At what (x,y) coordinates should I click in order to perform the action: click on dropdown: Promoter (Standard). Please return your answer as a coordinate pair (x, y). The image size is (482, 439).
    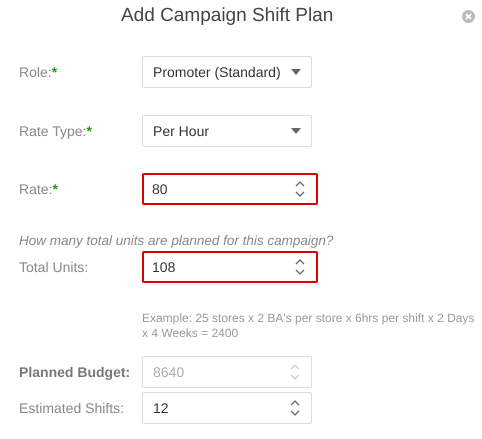
    Looking at the image, I should click on (227, 72).